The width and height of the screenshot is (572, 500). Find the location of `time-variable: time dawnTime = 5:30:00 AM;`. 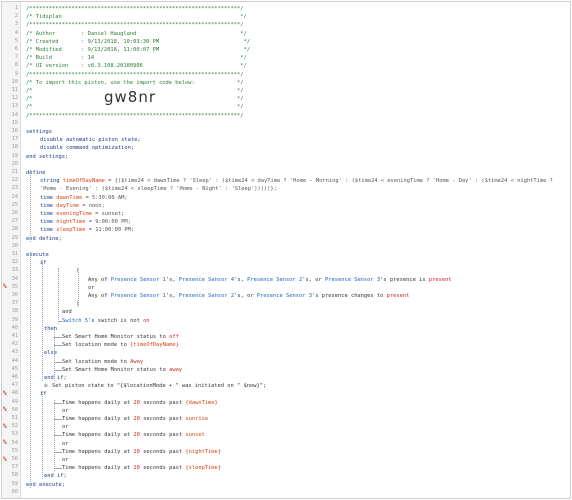

time-variable: time dawnTime = 5:30:00 AM; is located at coordinates (84, 198).